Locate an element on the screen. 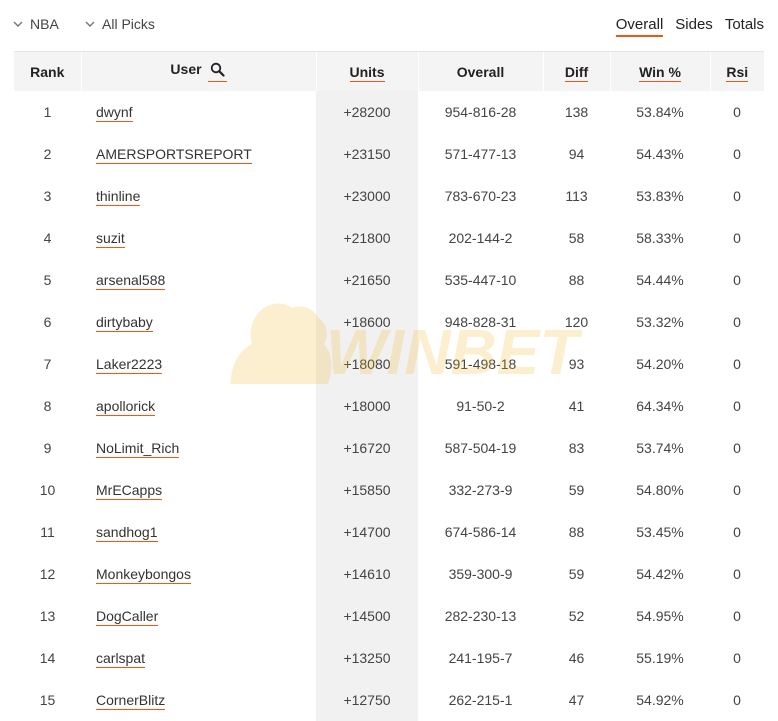  column-header-rank: Rank is located at coordinates (47, 71).